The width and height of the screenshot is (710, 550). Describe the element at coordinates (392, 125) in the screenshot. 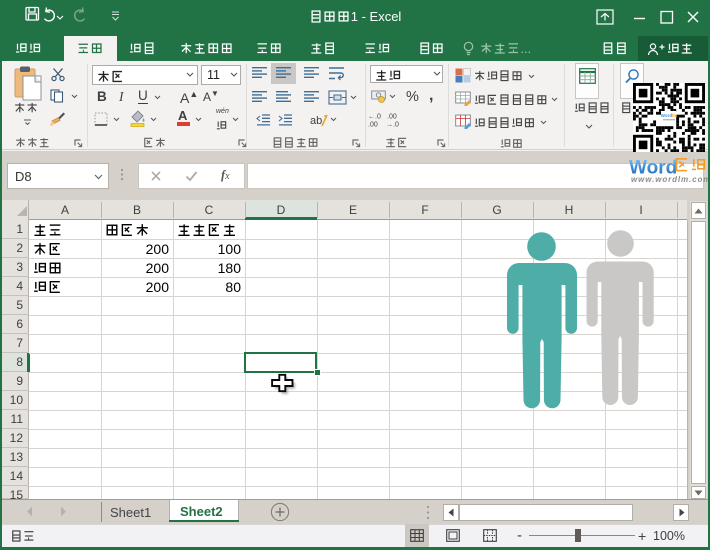

I see `svg-text: →.0` at that location.